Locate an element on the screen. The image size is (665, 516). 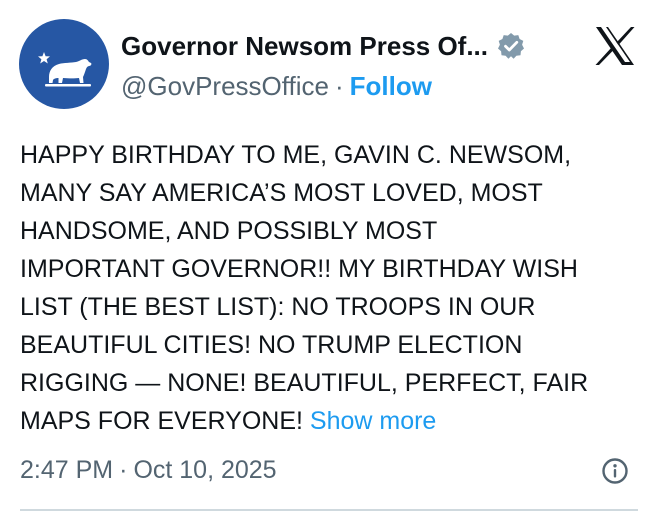
tweet-line: BEAUTIFUL CITIES! NO TRUMP ELECTION is located at coordinates (271, 345).